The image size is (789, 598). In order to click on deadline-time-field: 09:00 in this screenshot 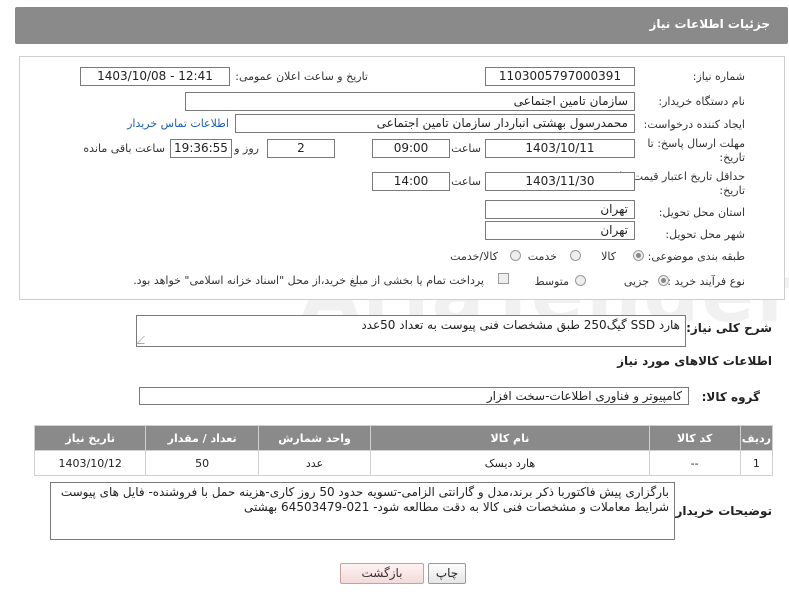, I will do `click(411, 148)`.